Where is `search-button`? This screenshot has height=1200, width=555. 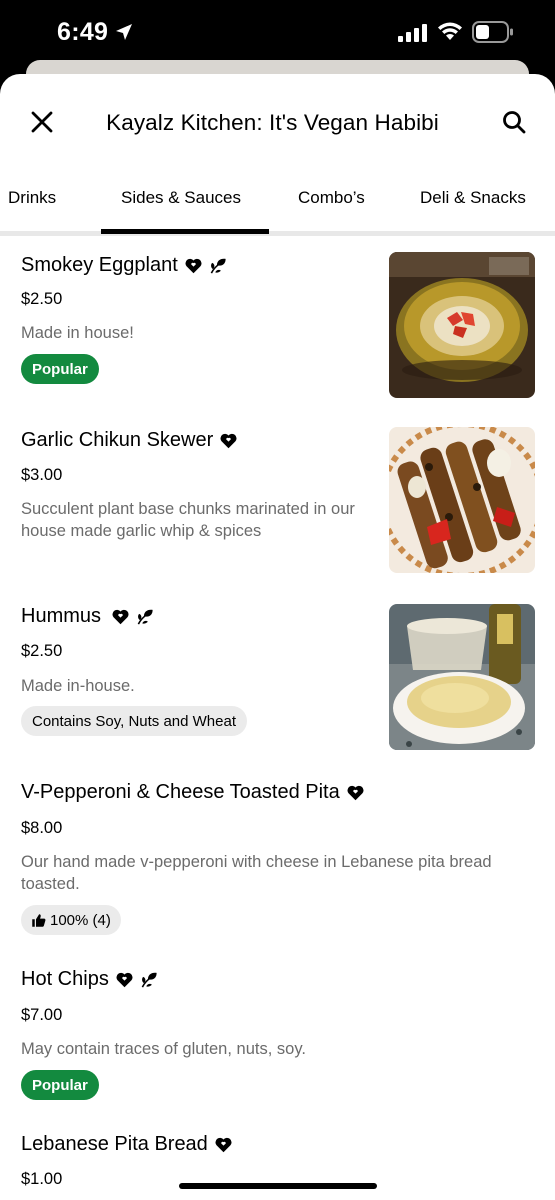 search-button is located at coordinates (514, 122).